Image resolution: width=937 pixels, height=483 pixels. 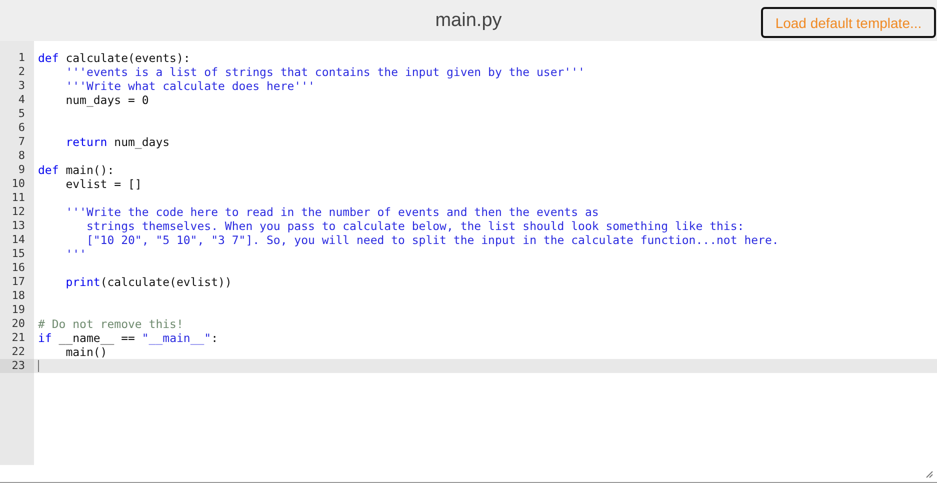 What do you see at coordinates (103, 184) in the screenshot?
I see `code-line: evlist = []` at bounding box center [103, 184].